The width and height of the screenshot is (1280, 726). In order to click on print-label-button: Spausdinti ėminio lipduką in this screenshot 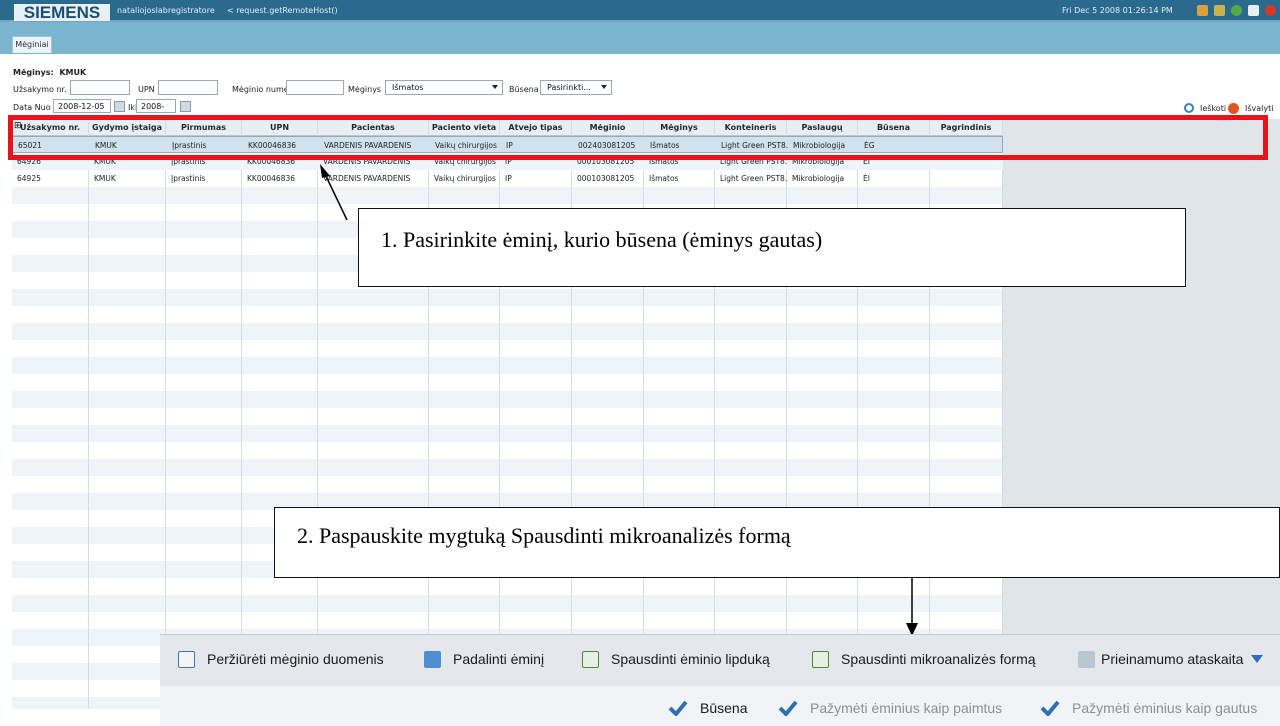, I will do `click(676, 659)`.